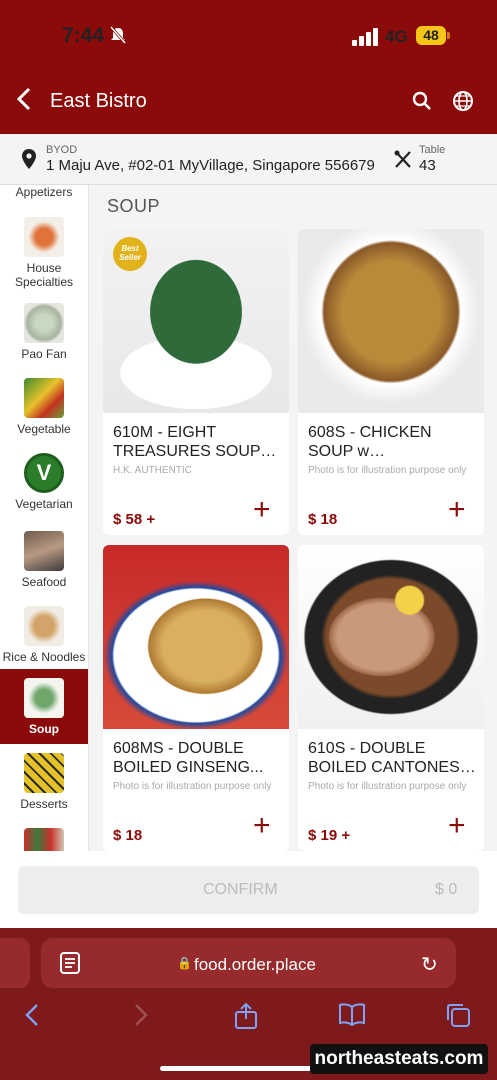 The height and width of the screenshot is (1080, 497). What do you see at coordinates (44, 698) in the screenshot?
I see `soup-thumbnail` at bounding box center [44, 698].